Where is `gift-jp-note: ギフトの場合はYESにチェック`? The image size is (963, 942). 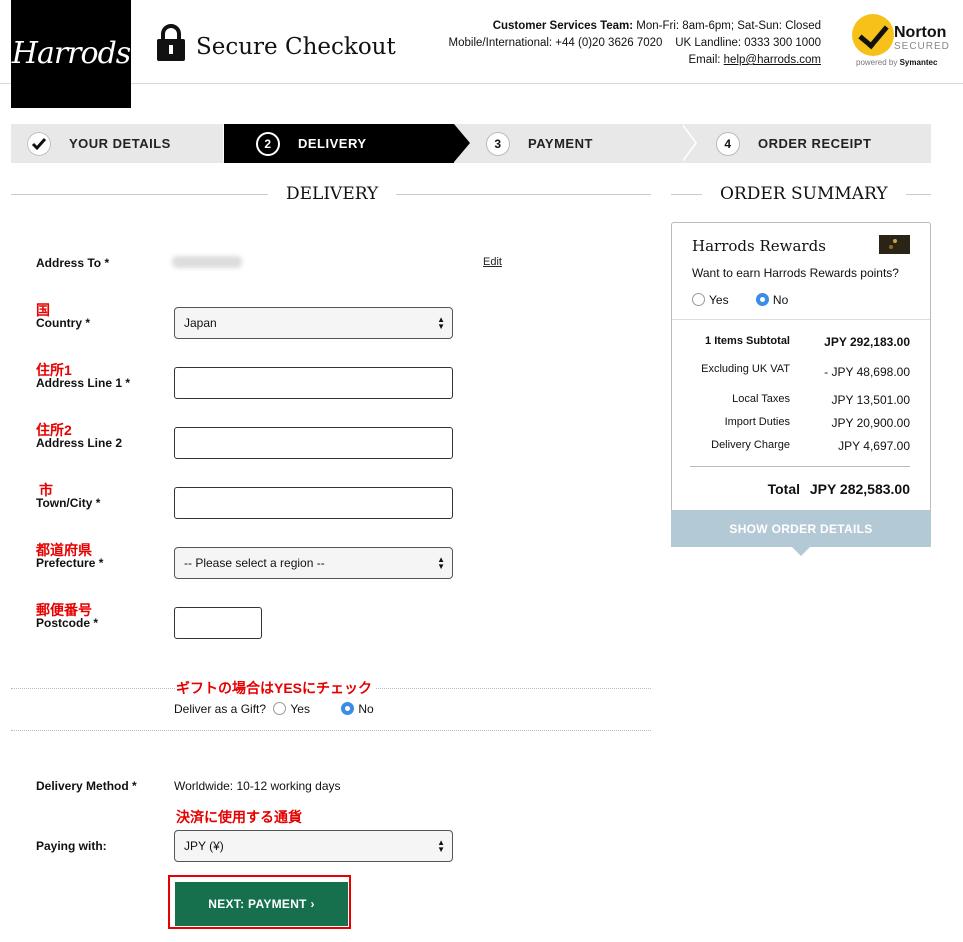
gift-jp-note: ギフトの場合はYESにチェック is located at coordinates (276, 688).